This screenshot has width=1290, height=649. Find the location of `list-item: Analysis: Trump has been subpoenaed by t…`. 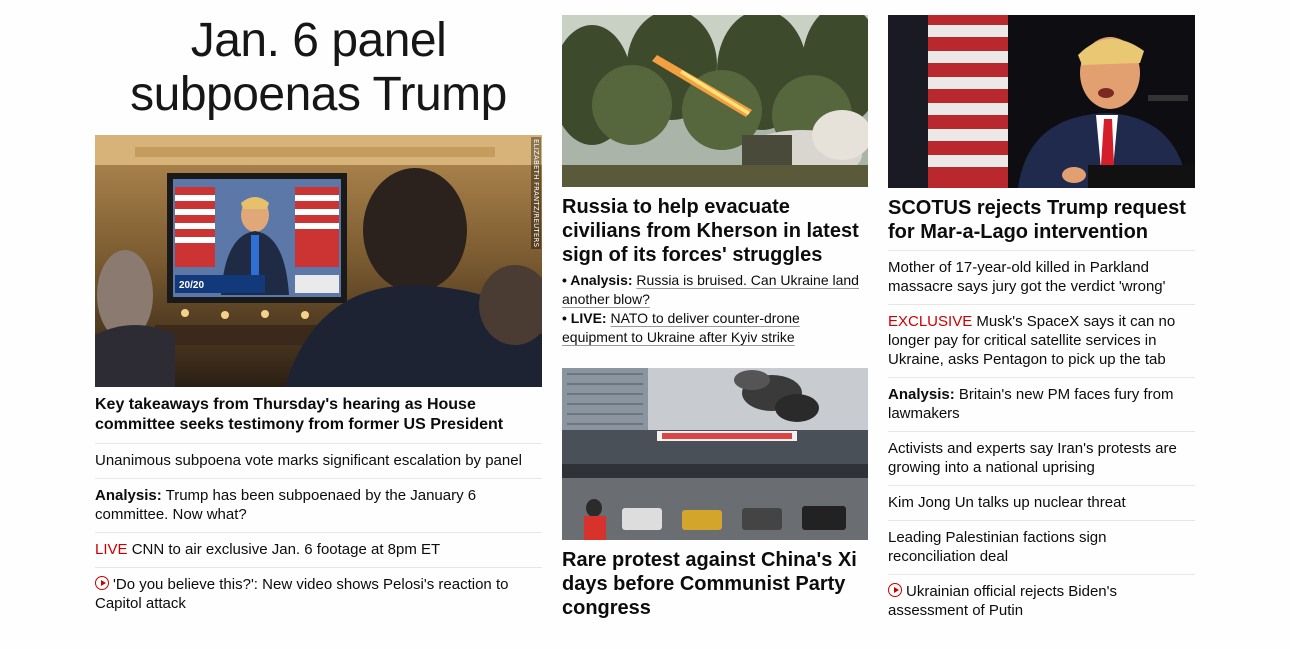

list-item: Analysis: Trump has been subpoenaed by t… is located at coordinates (318, 505).